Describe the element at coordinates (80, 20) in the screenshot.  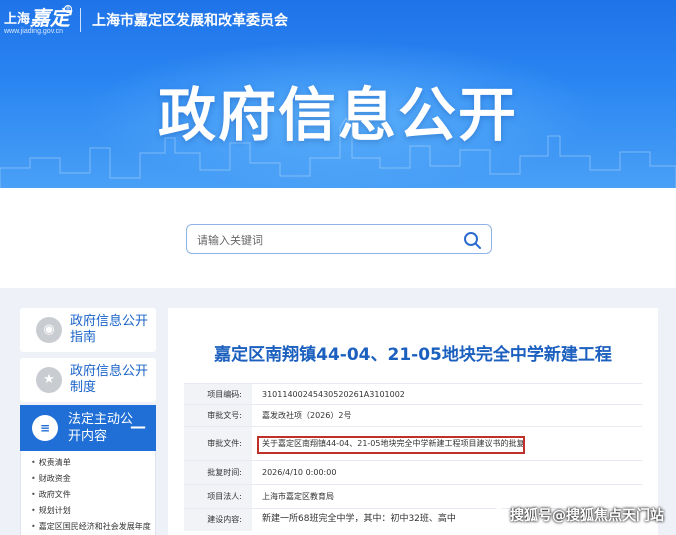
I see `header-divider` at that location.